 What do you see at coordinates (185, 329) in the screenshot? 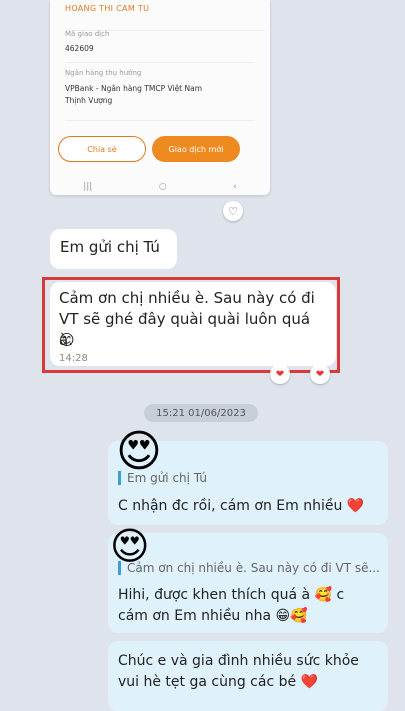
I see `message-line-2: VT sẽ ghé đây quài quài luôn quá à.` at bounding box center [185, 329].